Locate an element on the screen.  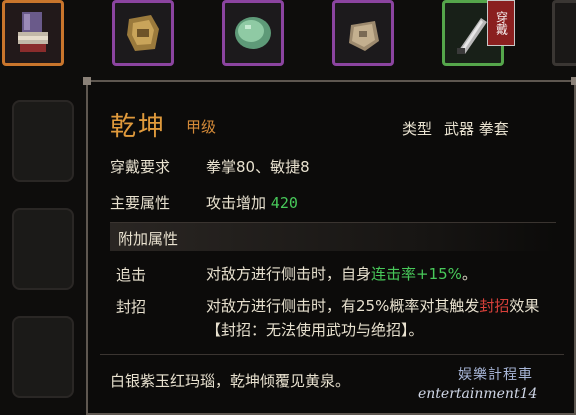
skill-desc-text: 对敌方进行侧击时，有25%概率对其触发 is located at coordinates (343, 306).